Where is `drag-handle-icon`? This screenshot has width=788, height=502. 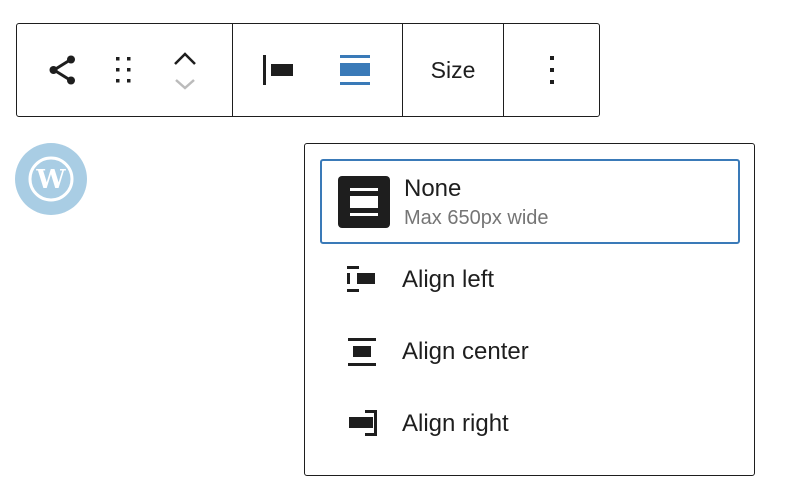 drag-handle-icon is located at coordinates (122, 70).